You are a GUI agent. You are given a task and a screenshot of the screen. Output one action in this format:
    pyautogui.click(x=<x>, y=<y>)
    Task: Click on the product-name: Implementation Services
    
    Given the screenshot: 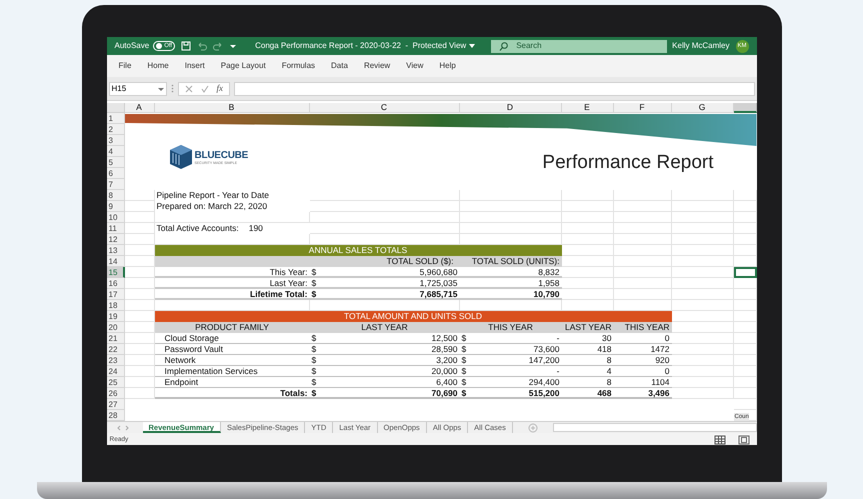 What is the action you would take?
    pyautogui.click(x=232, y=371)
    